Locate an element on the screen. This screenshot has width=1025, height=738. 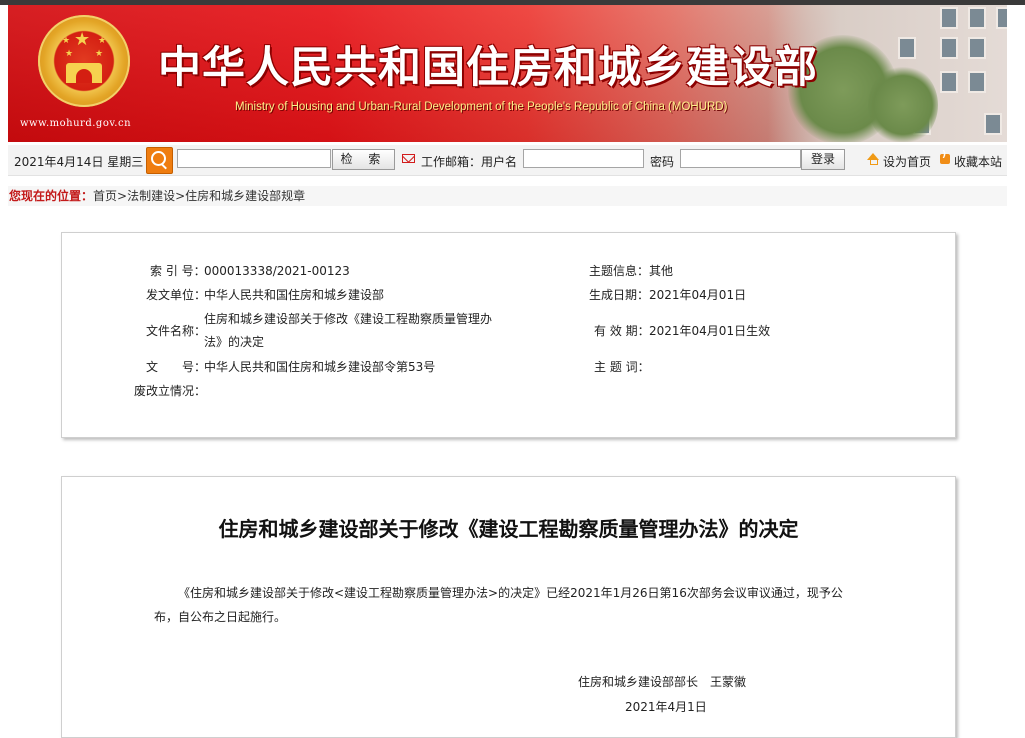
filename-label: 文件名称： is located at coordinates (176, 331).